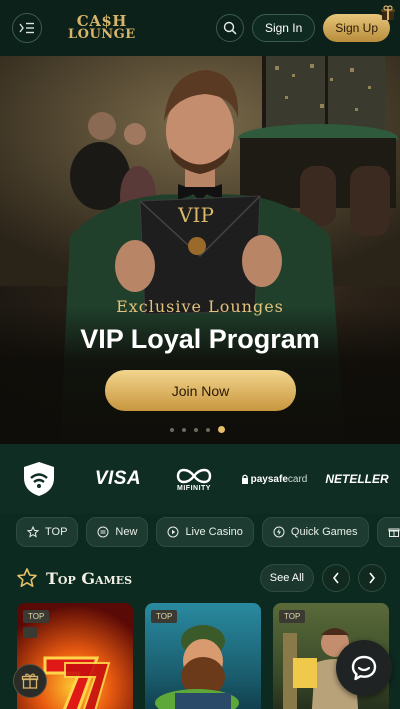 The height and width of the screenshot is (709, 400). I want to click on menu-icon, so click(26, 28).